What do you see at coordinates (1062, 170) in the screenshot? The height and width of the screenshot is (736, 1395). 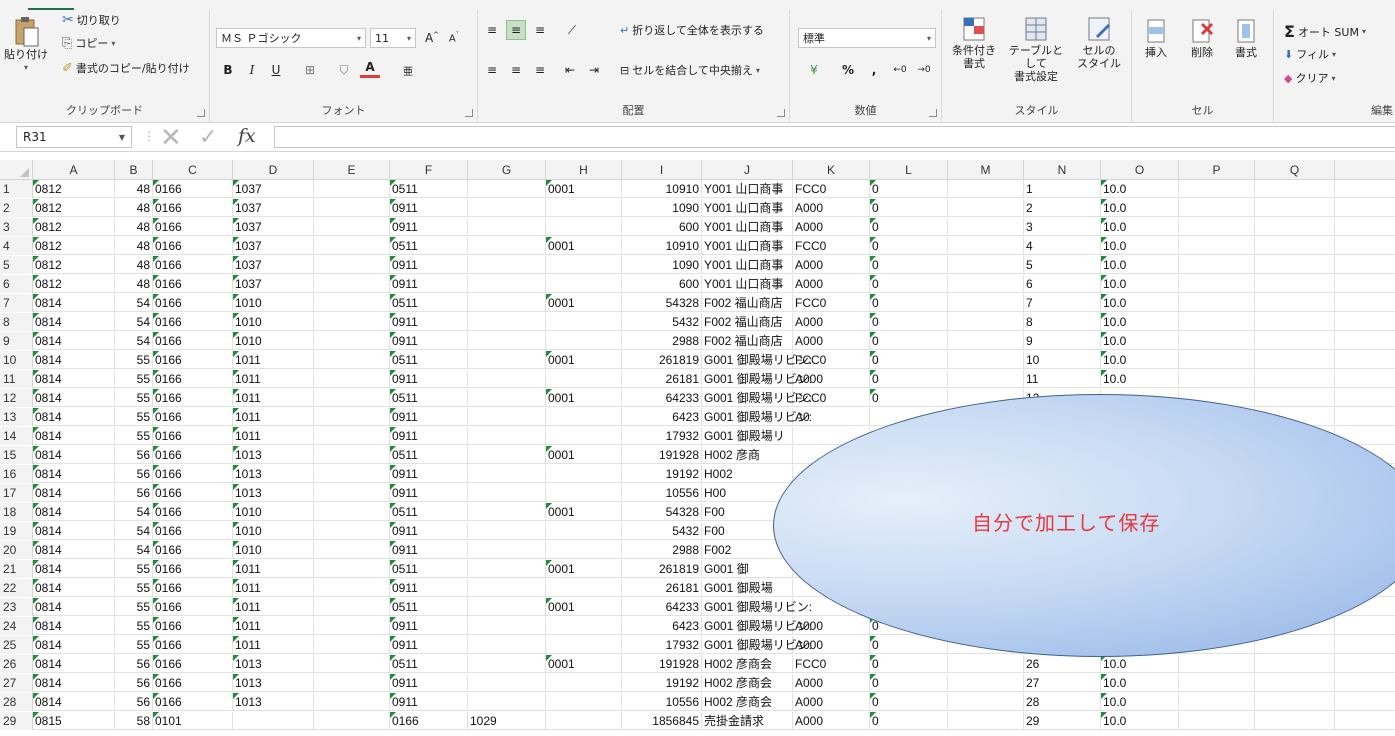 I see `column-header-n: N` at bounding box center [1062, 170].